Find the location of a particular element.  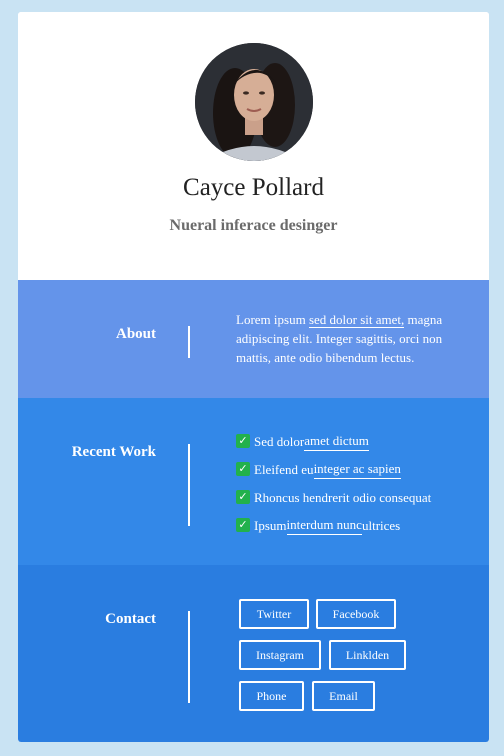

about-label: About is located at coordinates (135, 334).